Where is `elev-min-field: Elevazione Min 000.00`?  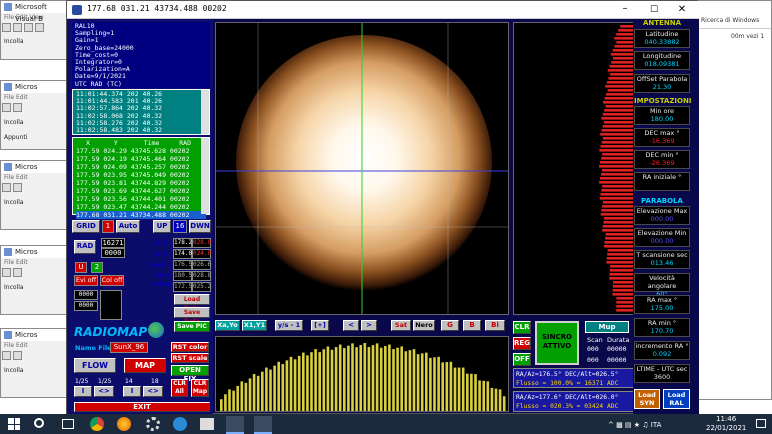
elev-min-field: Elevazione Min 000.00 is located at coordinates (662, 237).